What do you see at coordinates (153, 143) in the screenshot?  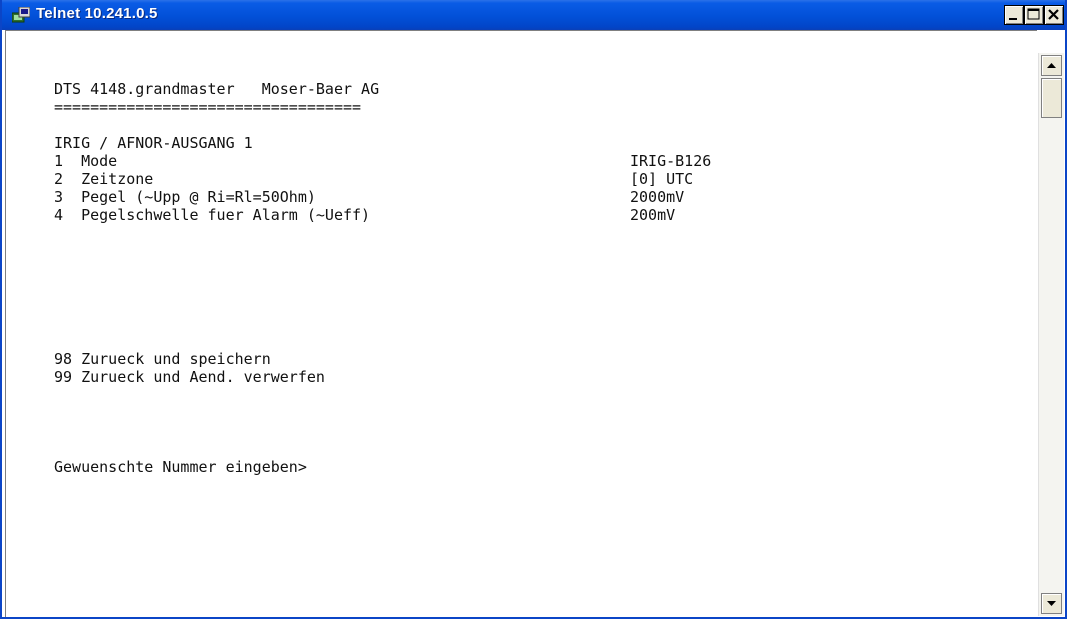 I see `section-title: IRIG / AFNOR-AUSGANG 1` at bounding box center [153, 143].